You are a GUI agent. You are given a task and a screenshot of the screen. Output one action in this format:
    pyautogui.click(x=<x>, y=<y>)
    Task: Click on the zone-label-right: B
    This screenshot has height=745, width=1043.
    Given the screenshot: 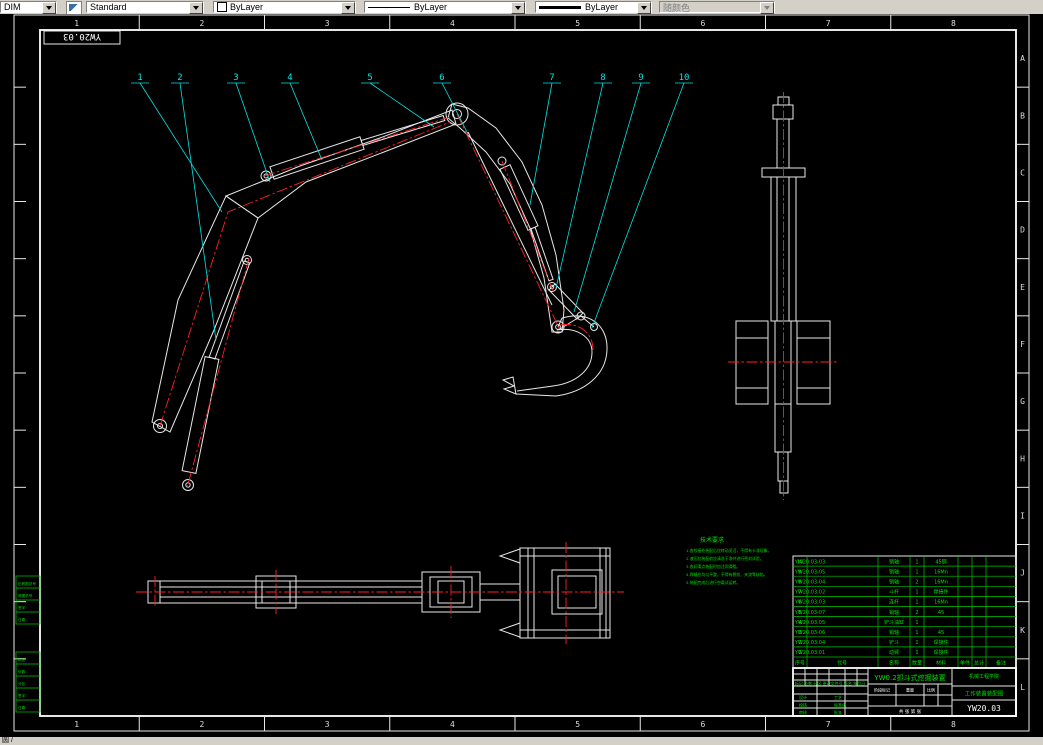 What is the action you would take?
    pyautogui.click(x=1022, y=115)
    